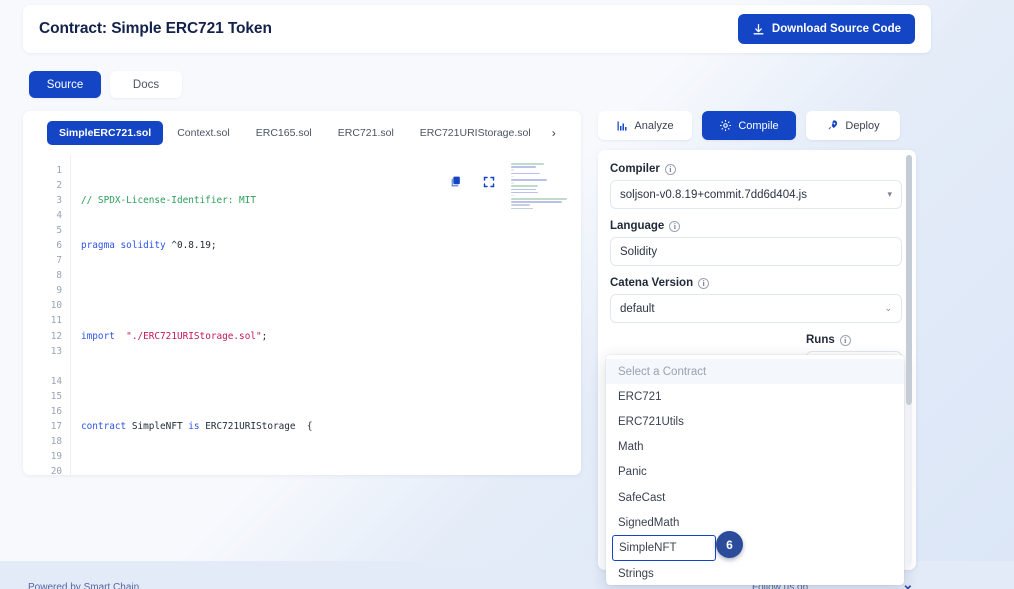 This screenshot has width=1014, height=589. I want to click on line-number: 8, so click(59, 276).